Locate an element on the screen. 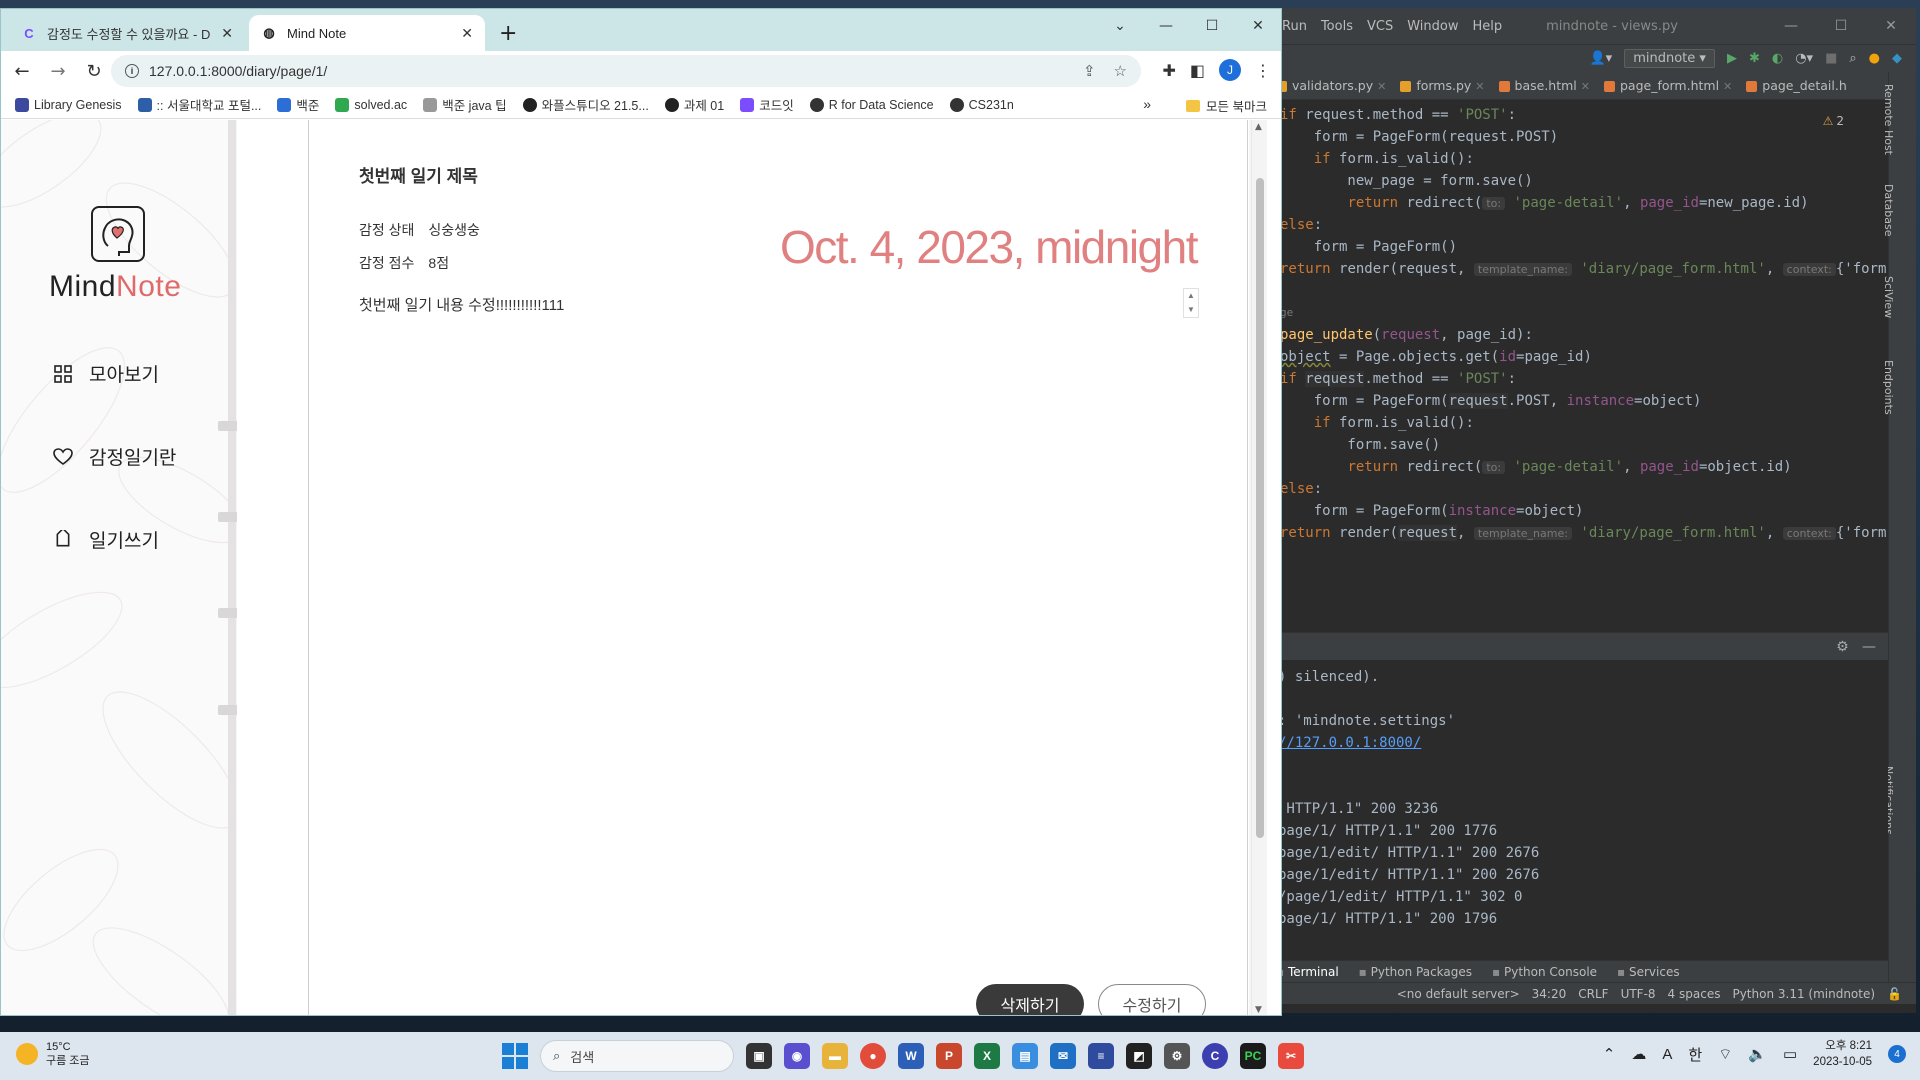  bookmark-item: R for Data Science is located at coordinates (871, 104).